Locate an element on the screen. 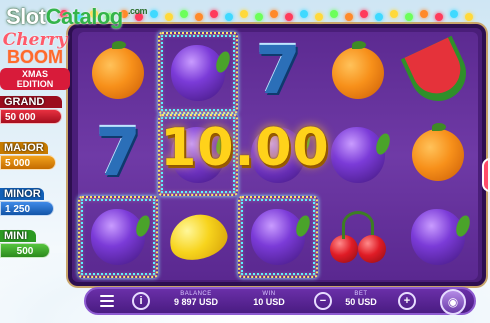 This screenshot has height=323, width=490. minus-icon: − is located at coordinates (323, 301).